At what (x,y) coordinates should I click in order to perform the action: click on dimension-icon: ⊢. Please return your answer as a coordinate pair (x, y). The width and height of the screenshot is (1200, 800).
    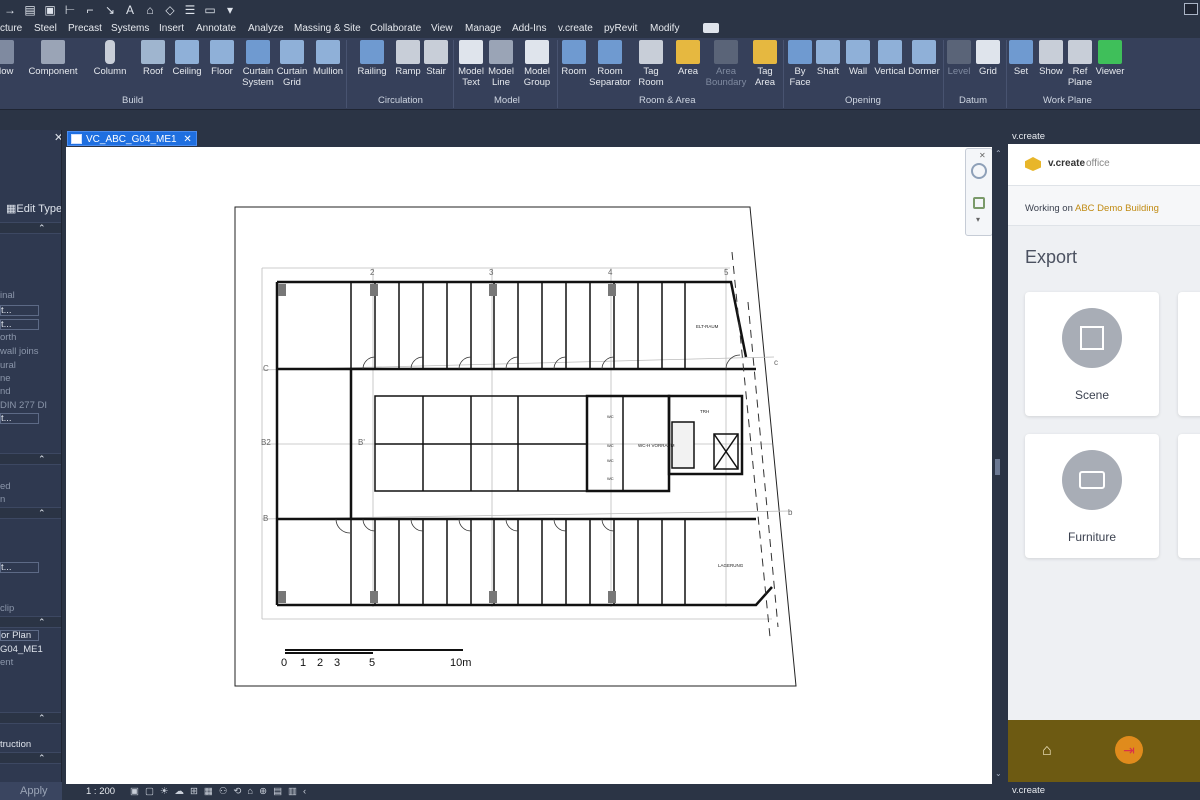
    Looking at the image, I should click on (70, 10).